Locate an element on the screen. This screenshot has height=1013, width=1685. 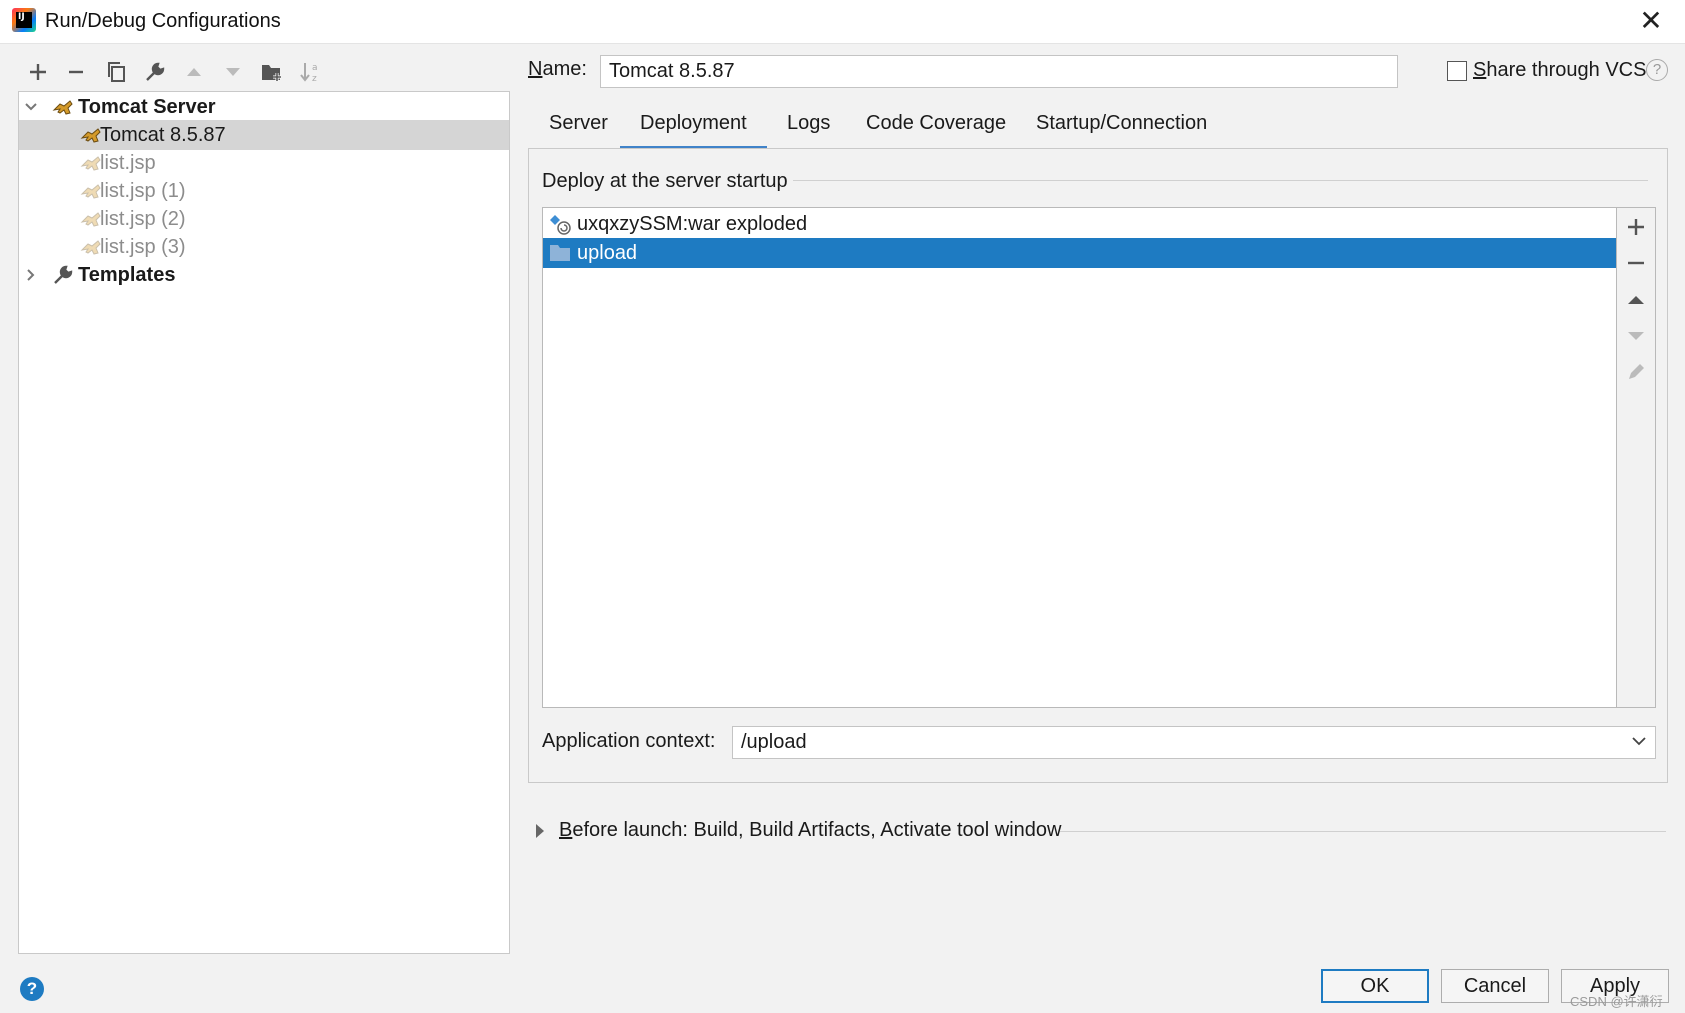
name-input: Tomcat 8.5.87 is located at coordinates (999, 71).